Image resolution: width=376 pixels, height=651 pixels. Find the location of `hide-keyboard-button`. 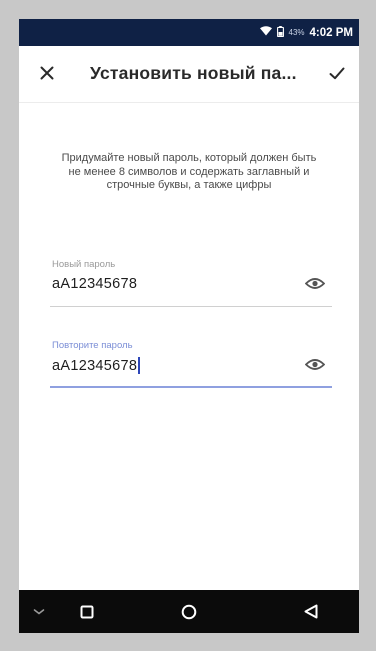

hide-keyboard-button is located at coordinates (39, 611).